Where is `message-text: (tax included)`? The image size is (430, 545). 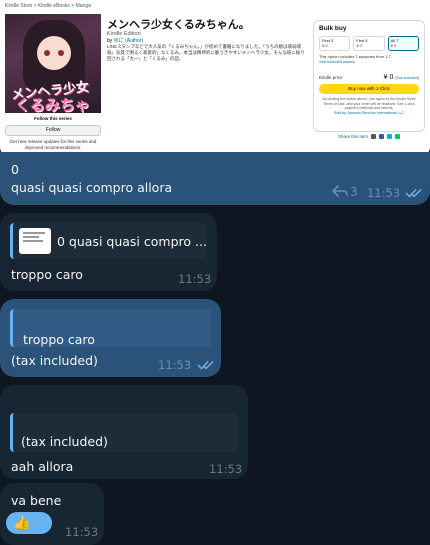
message-text: (tax included) is located at coordinates (54, 360).